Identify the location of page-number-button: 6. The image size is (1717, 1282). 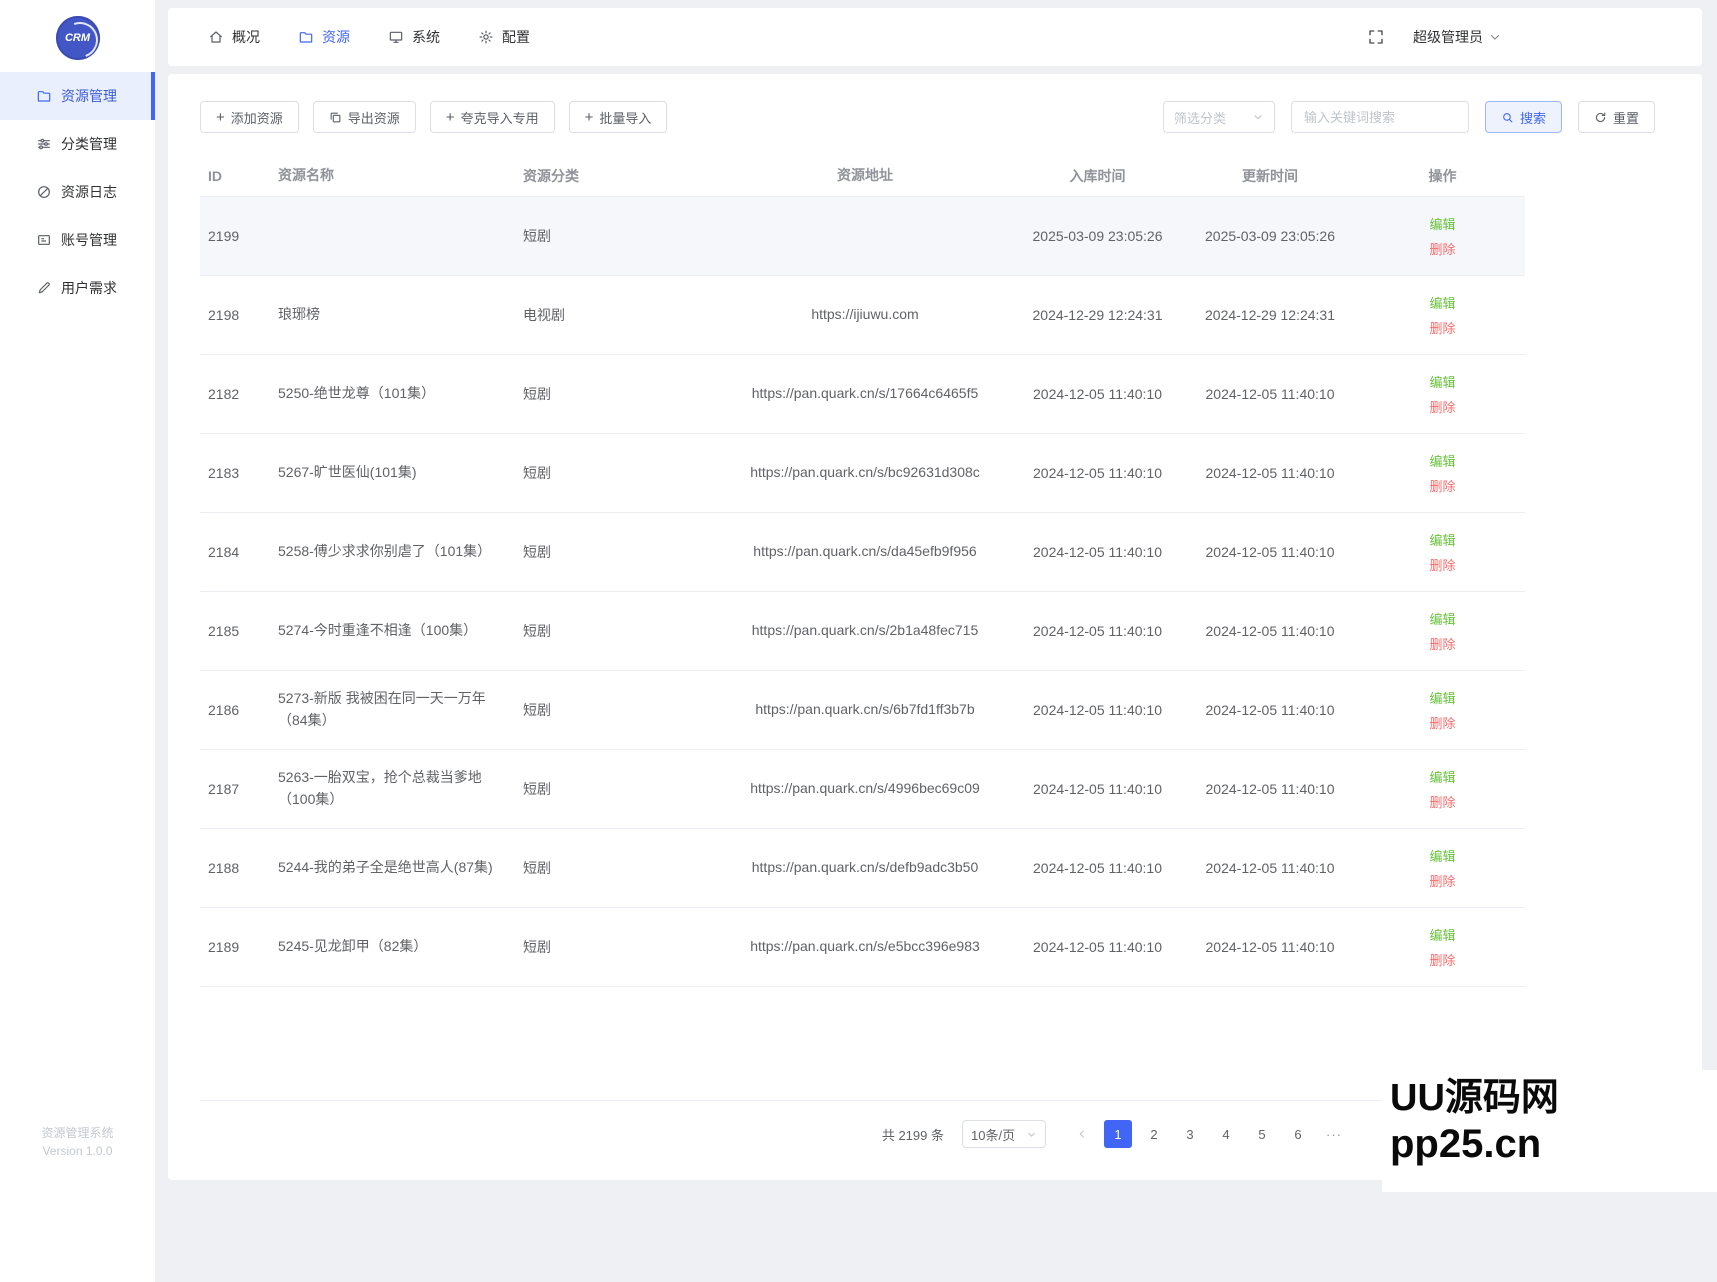
(1298, 1134).